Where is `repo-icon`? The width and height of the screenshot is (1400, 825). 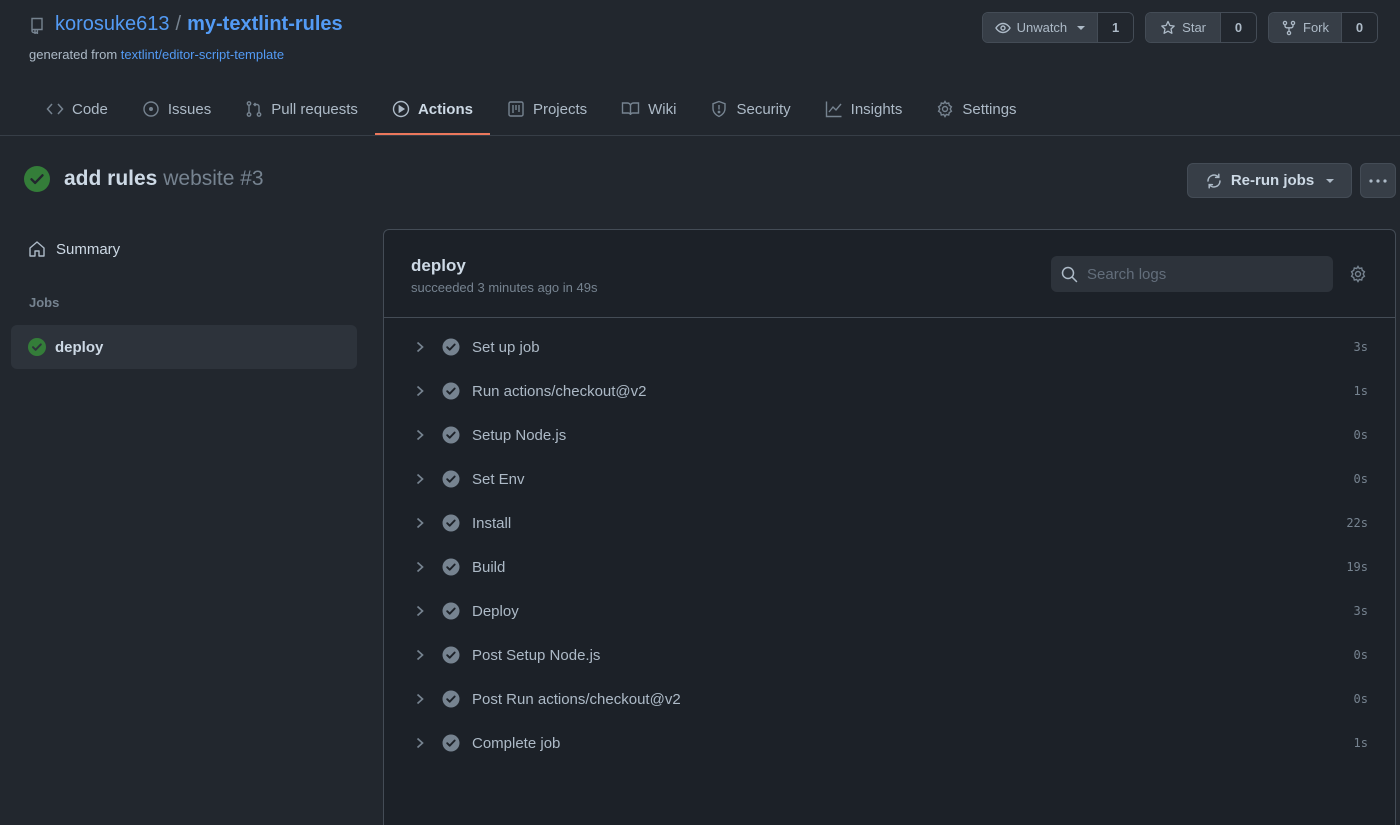
repo-icon is located at coordinates (37, 25).